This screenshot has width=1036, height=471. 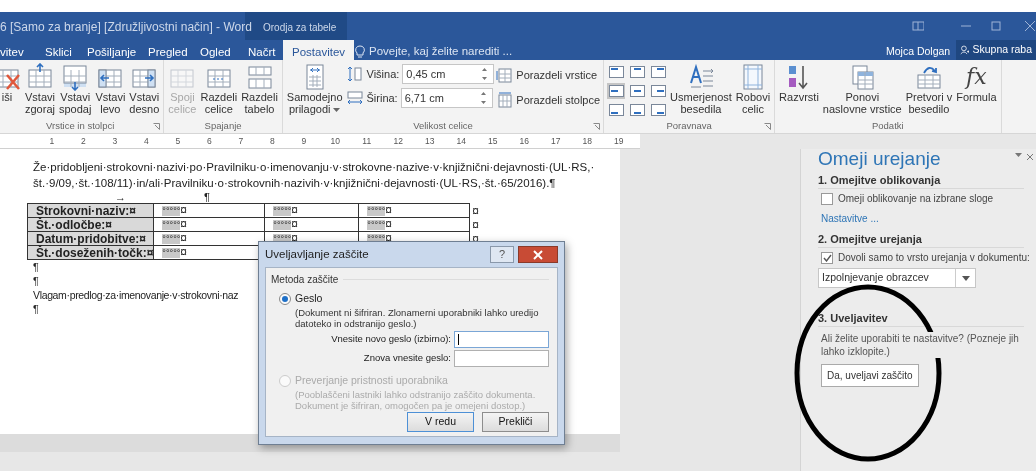 I want to click on pane-title: Omeji urejanje, so click(x=879, y=159).